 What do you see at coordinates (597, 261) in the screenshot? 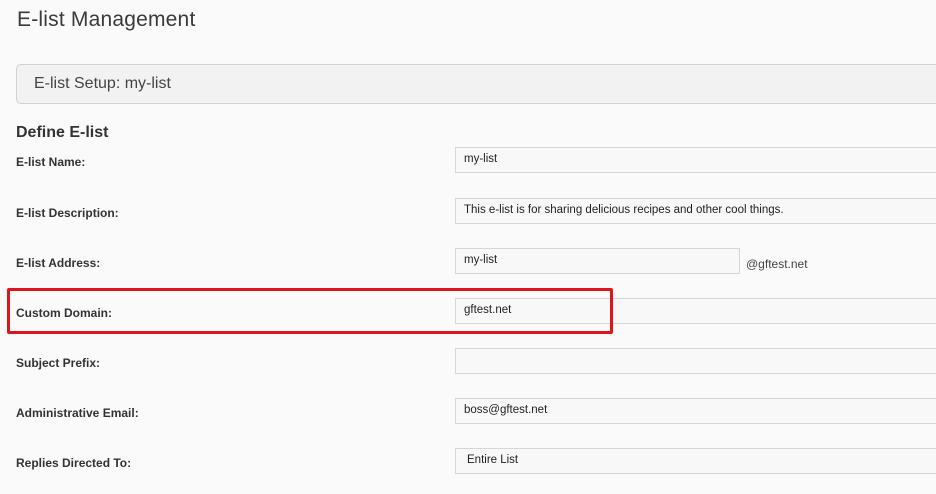
I see `elist-address-field: my-list` at bounding box center [597, 261].